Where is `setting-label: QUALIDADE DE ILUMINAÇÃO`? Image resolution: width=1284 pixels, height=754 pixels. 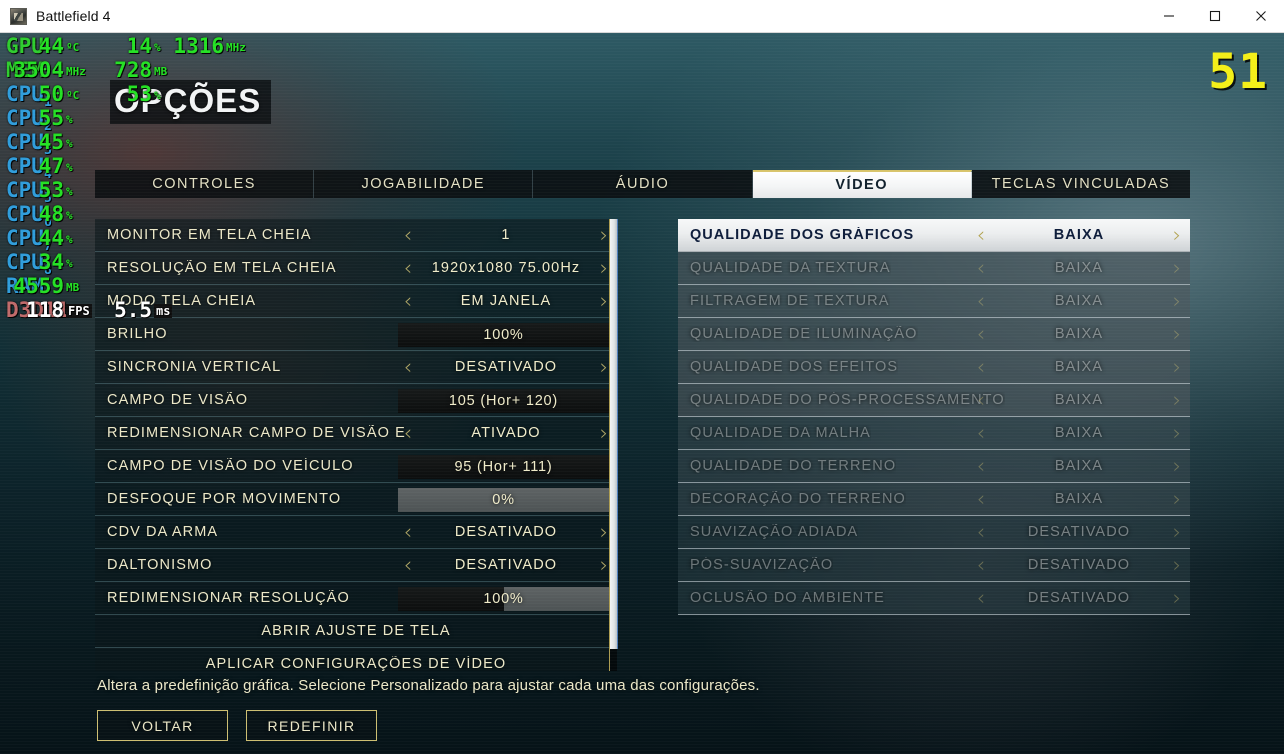
setting-label: QUALIDADE DE ILUMINAÇÃO is located at coordinates (804, 334).